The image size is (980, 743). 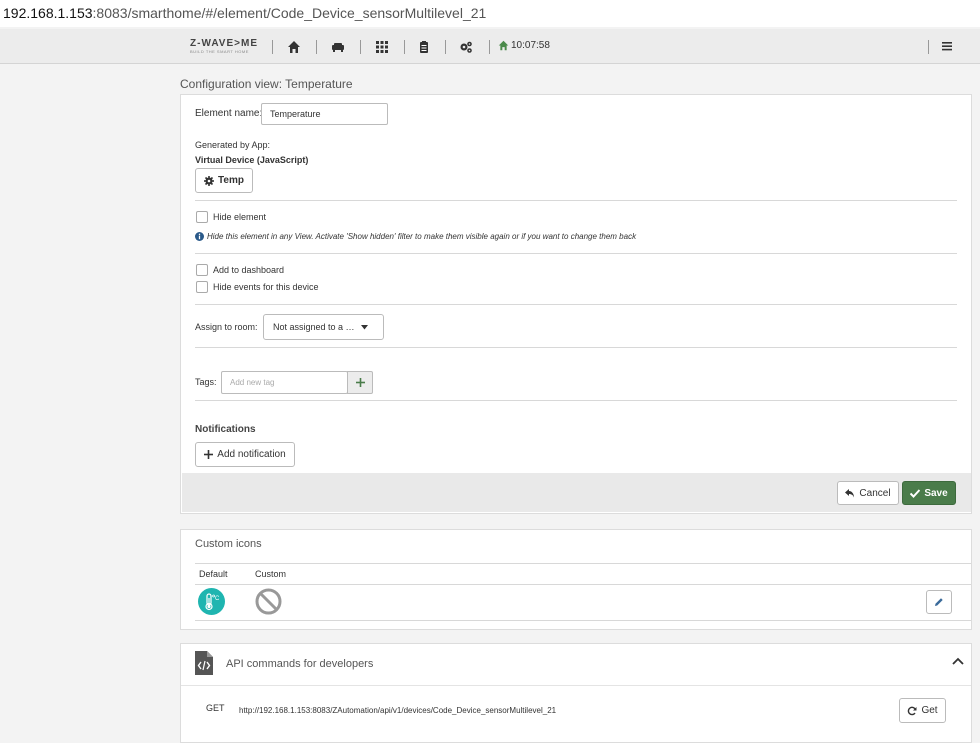 What do you see at coordinates (947, 46) in the screenshot?
I see `hamburger-menu-icon` at bounding box center [947, 46].